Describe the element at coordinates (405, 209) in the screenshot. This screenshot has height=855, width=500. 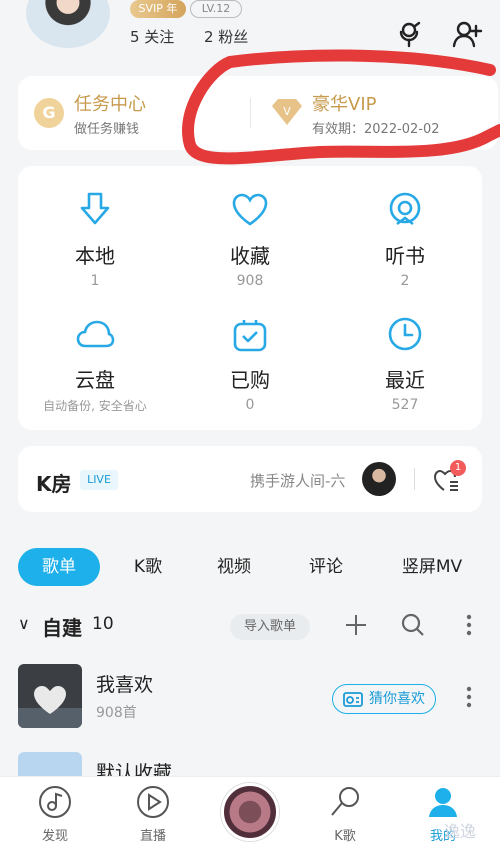
I see `audiobook-icon` at that location.